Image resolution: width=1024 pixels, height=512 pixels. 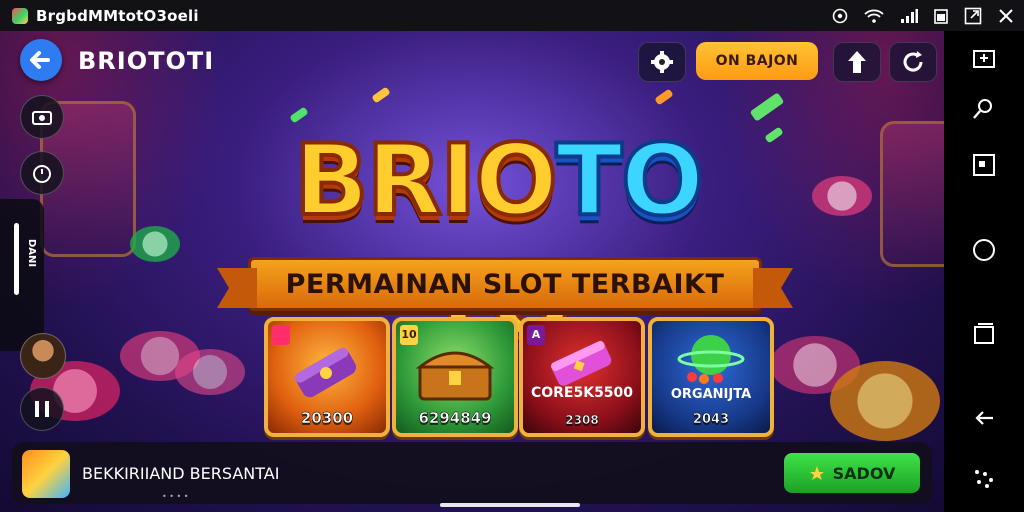 I want to click on nav-gallery-button, so click(x=984, y=165).